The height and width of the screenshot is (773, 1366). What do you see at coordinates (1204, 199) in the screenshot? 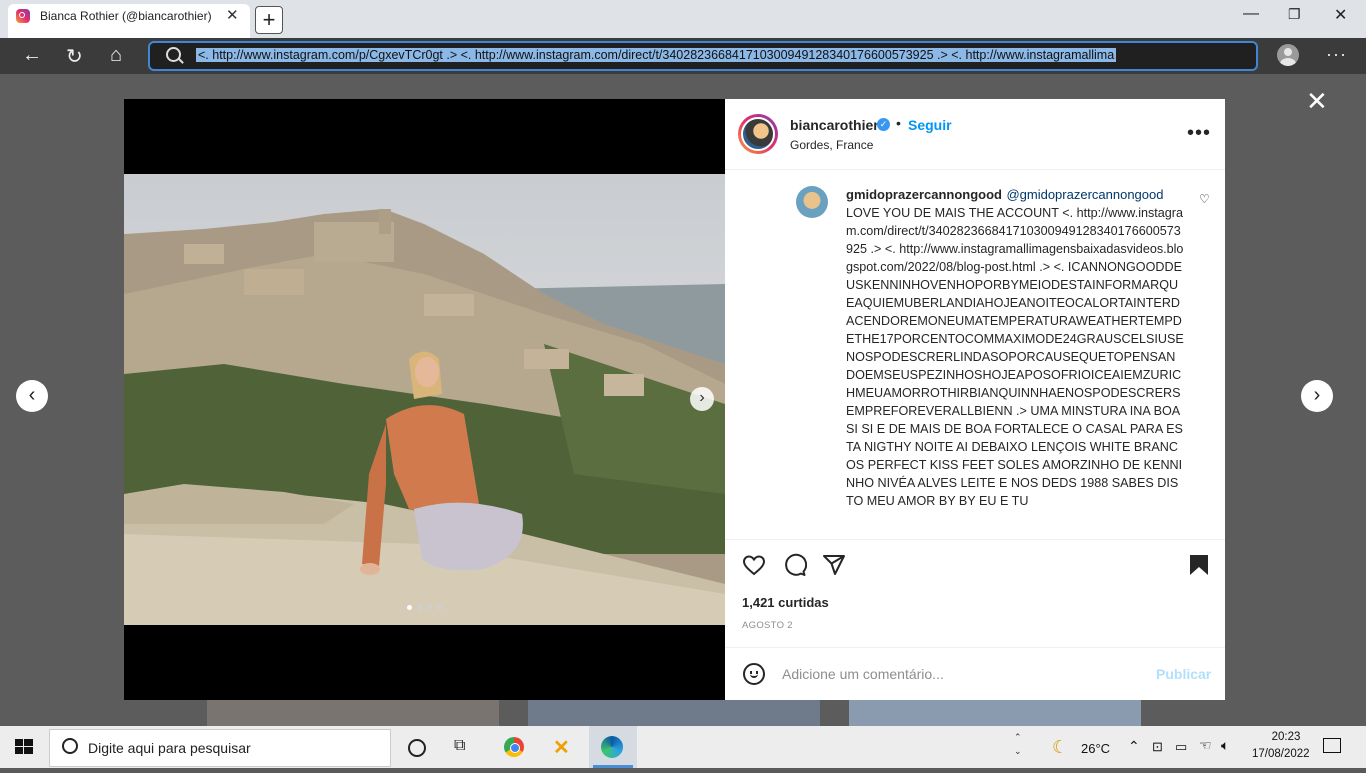
I see `comment-like-icon: ♡` at bounding box center [1204, 199].